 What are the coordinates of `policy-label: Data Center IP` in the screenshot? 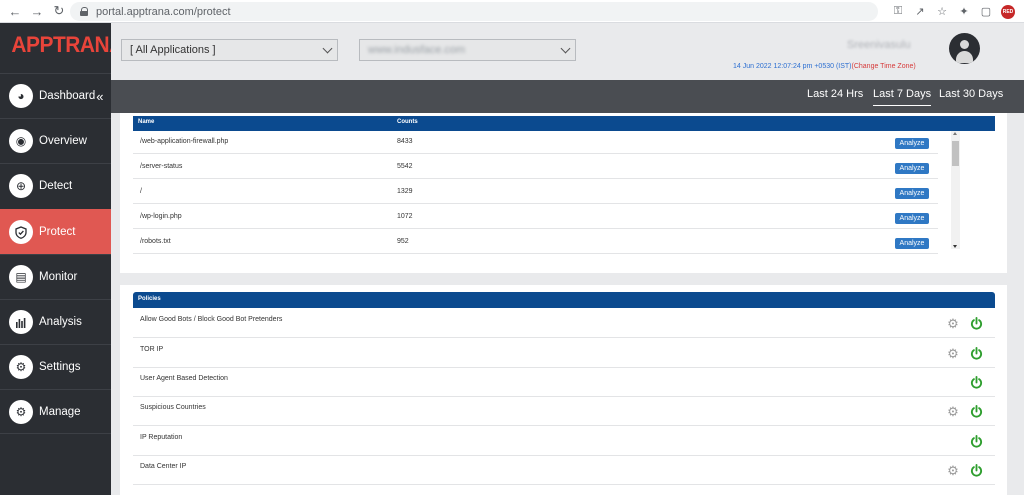 It's located at (163, 466).